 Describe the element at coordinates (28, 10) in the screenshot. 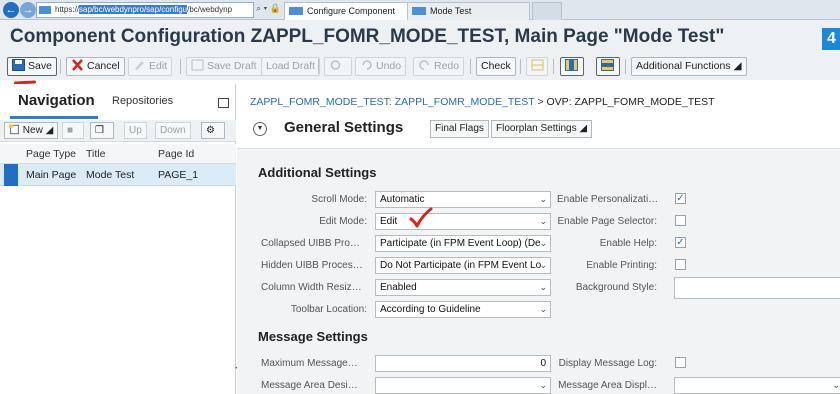

I see `forward-icon: →` at that location.